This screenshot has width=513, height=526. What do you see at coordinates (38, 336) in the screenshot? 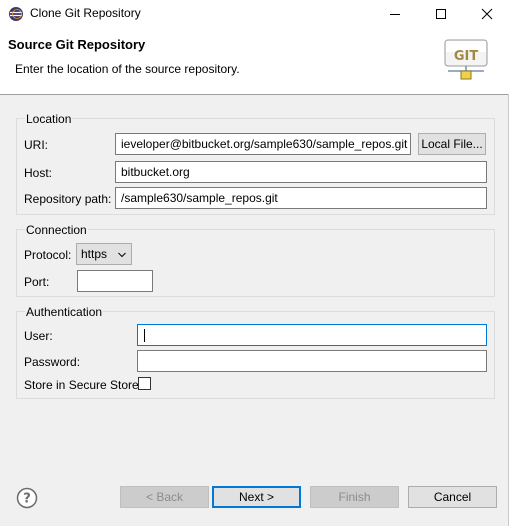
I see `user-label: User:` at bounding box center [38, 336].